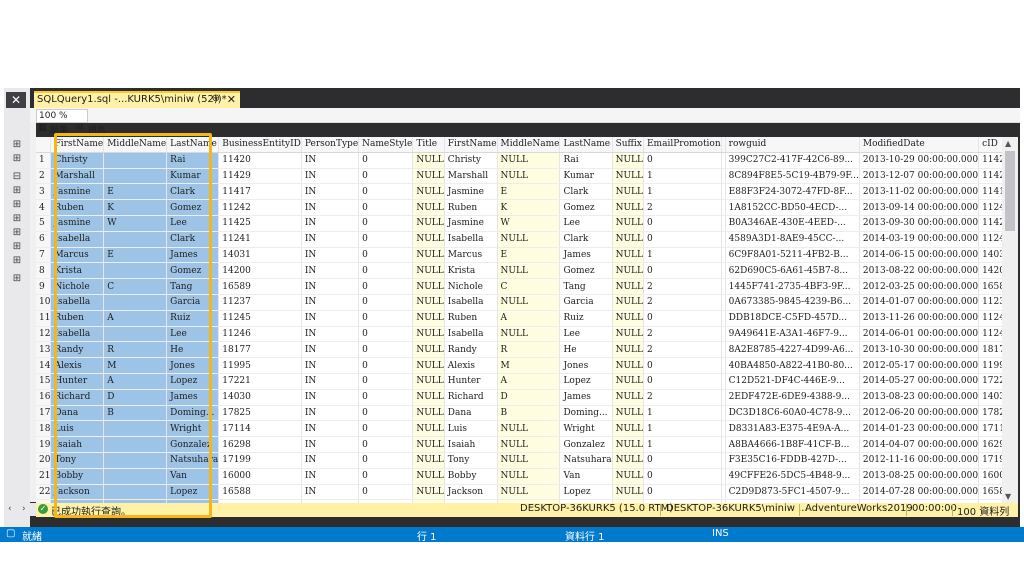  Describe the element at coordinates (260, 350) in the screenshot. I see `table-cell: 18177` at that location.